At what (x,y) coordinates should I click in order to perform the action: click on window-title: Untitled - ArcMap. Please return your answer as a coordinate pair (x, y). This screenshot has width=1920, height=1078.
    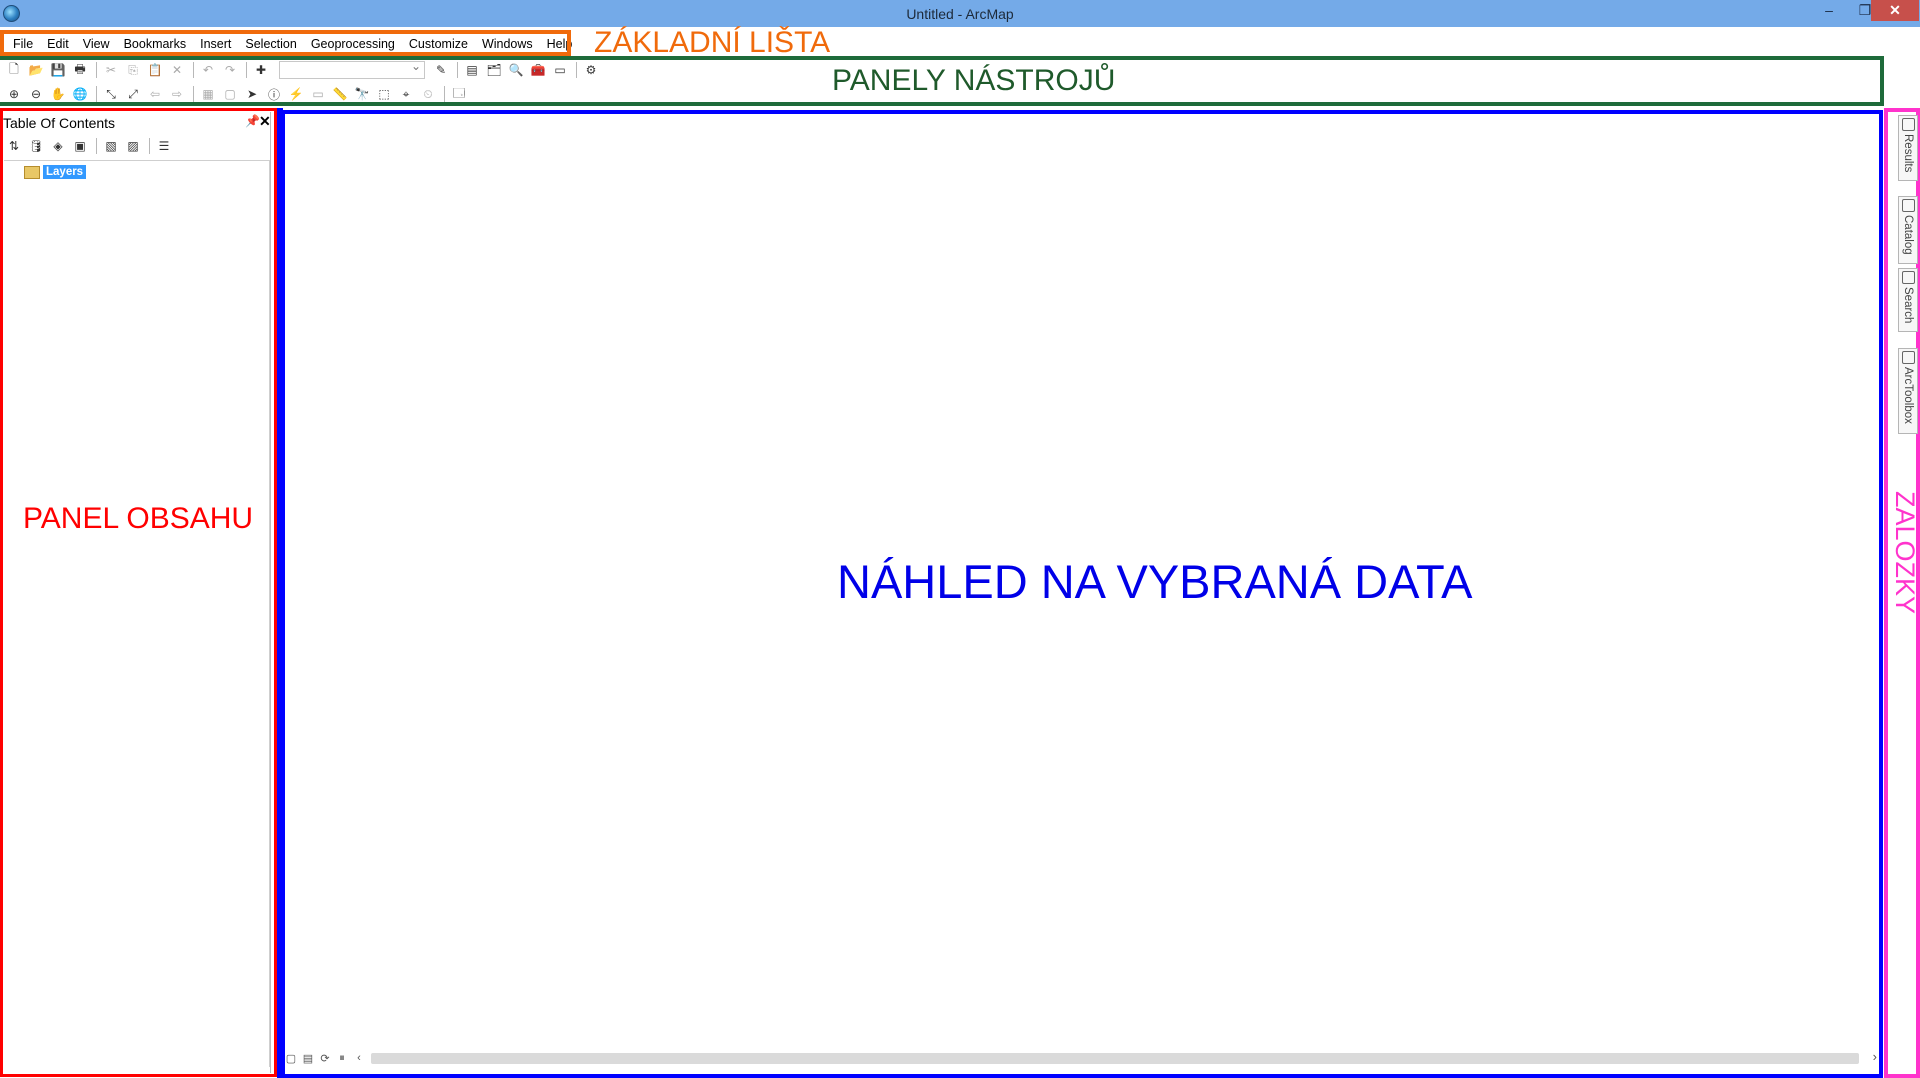
    Looking at the image, I should click on (960, 14).